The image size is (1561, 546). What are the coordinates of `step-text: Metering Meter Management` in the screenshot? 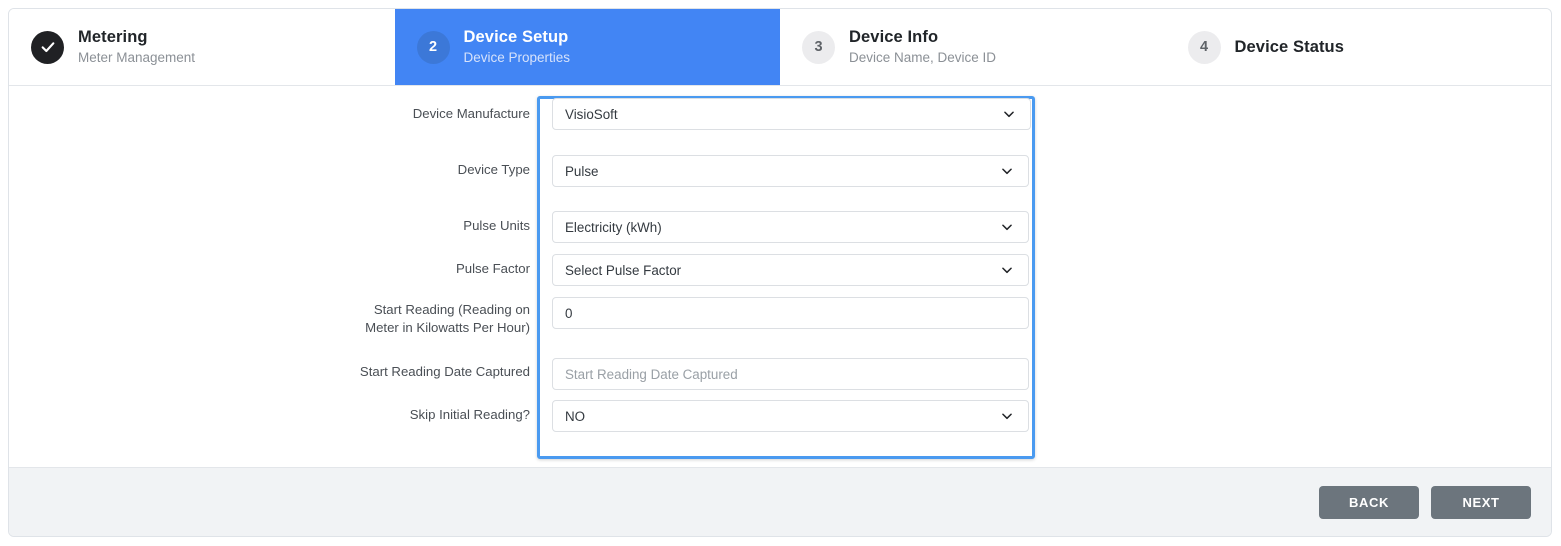 It's located at (136, 47).